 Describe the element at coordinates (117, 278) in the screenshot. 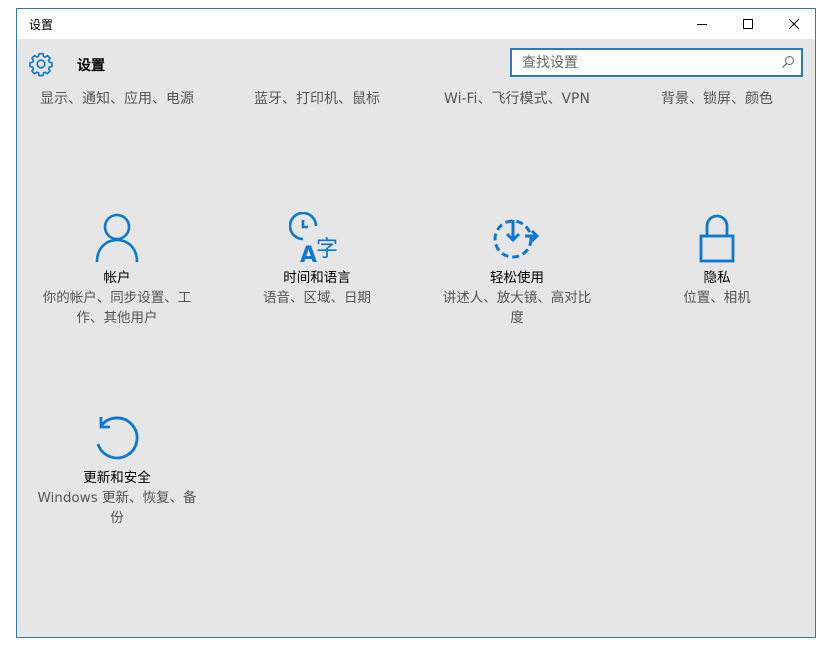

I see `tile-name: 帐户` at that location.